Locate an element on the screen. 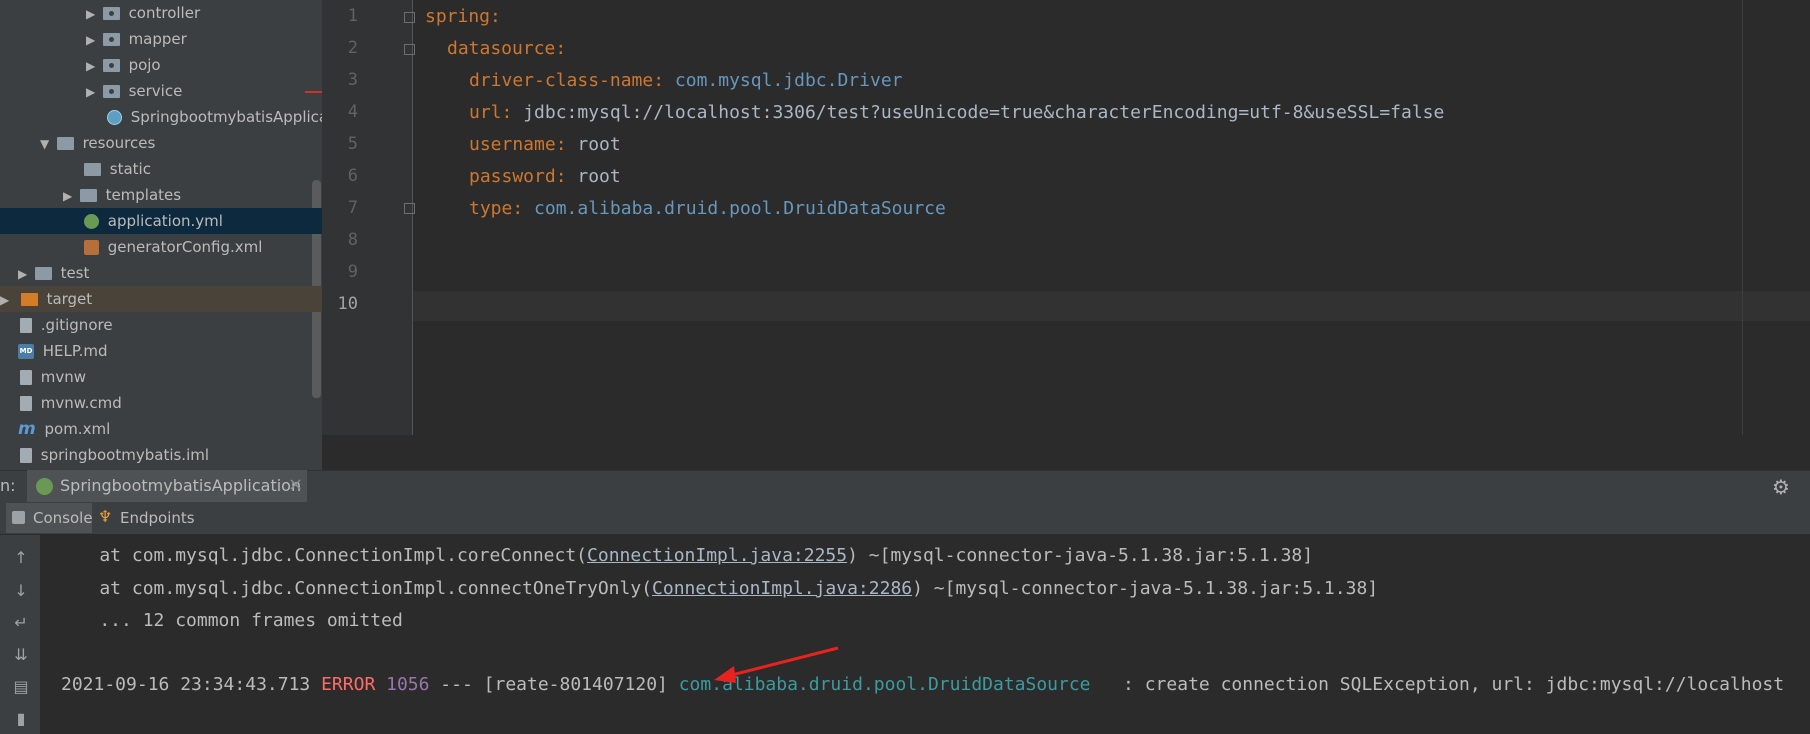  tree-item-mvnw: mvnw is located at coordinates (53, 377).